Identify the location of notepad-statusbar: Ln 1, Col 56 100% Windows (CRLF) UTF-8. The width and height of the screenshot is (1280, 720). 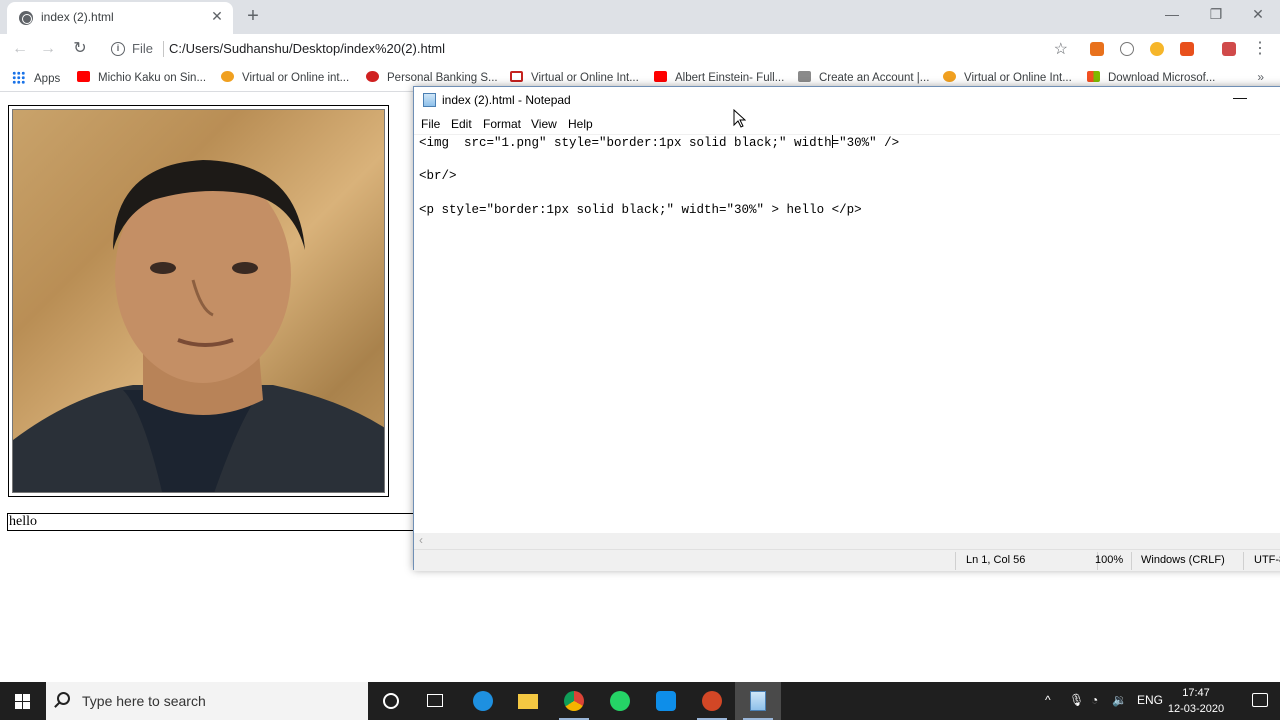
(847, 560).